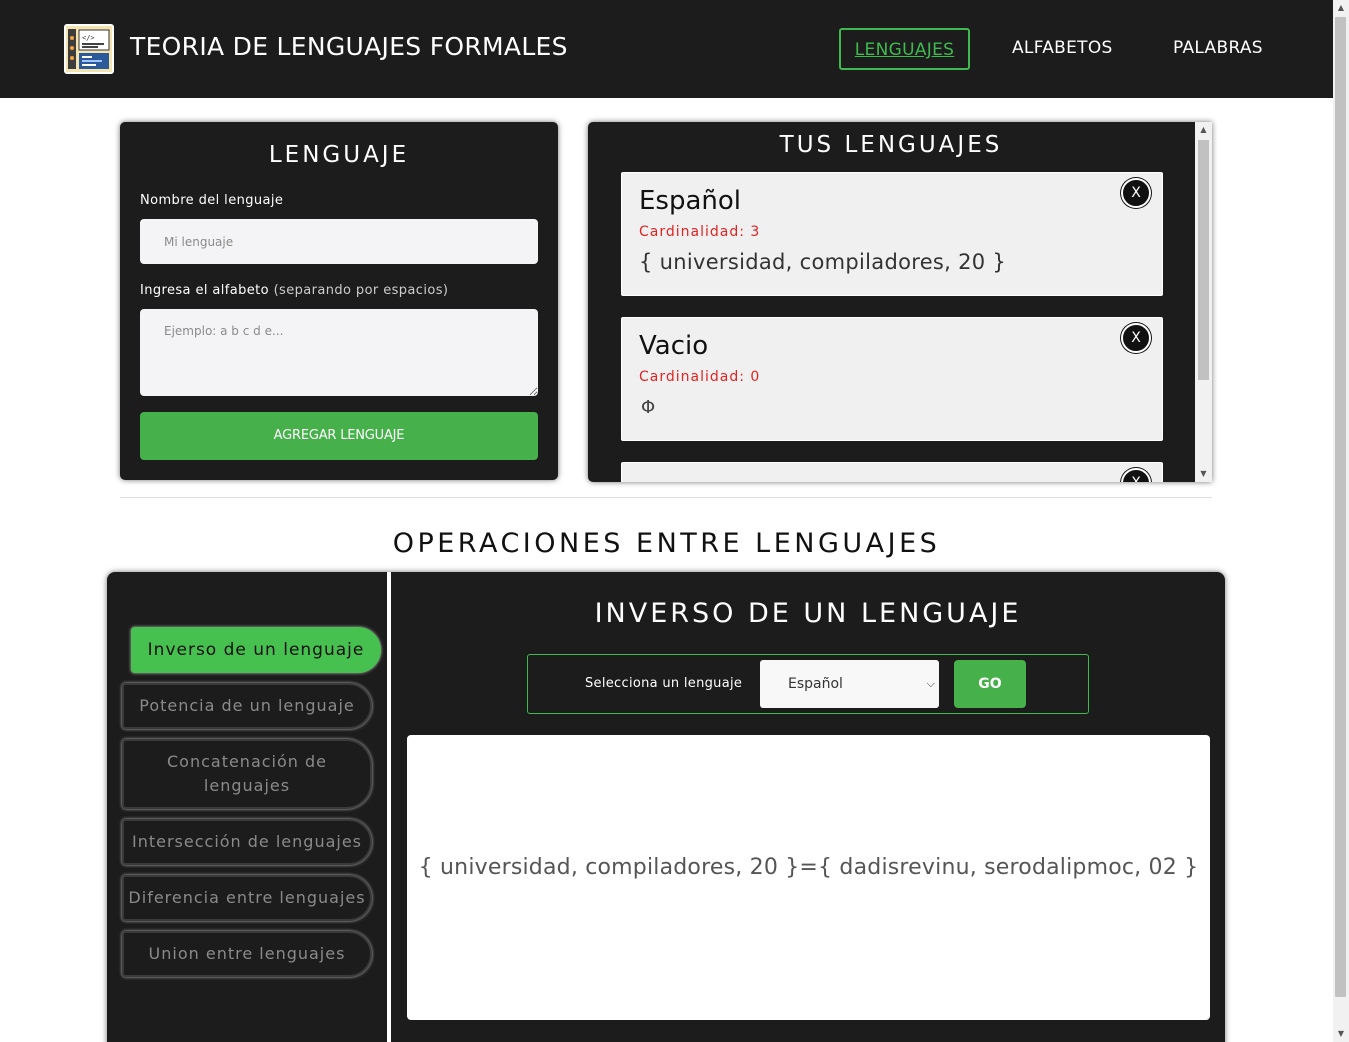 Image resolution: width=1349 pixels, height=1042 pixels. Describe the element at coordinates (339, 155) in the screenshot. I see `form-title: LENGUAJE` at that location.